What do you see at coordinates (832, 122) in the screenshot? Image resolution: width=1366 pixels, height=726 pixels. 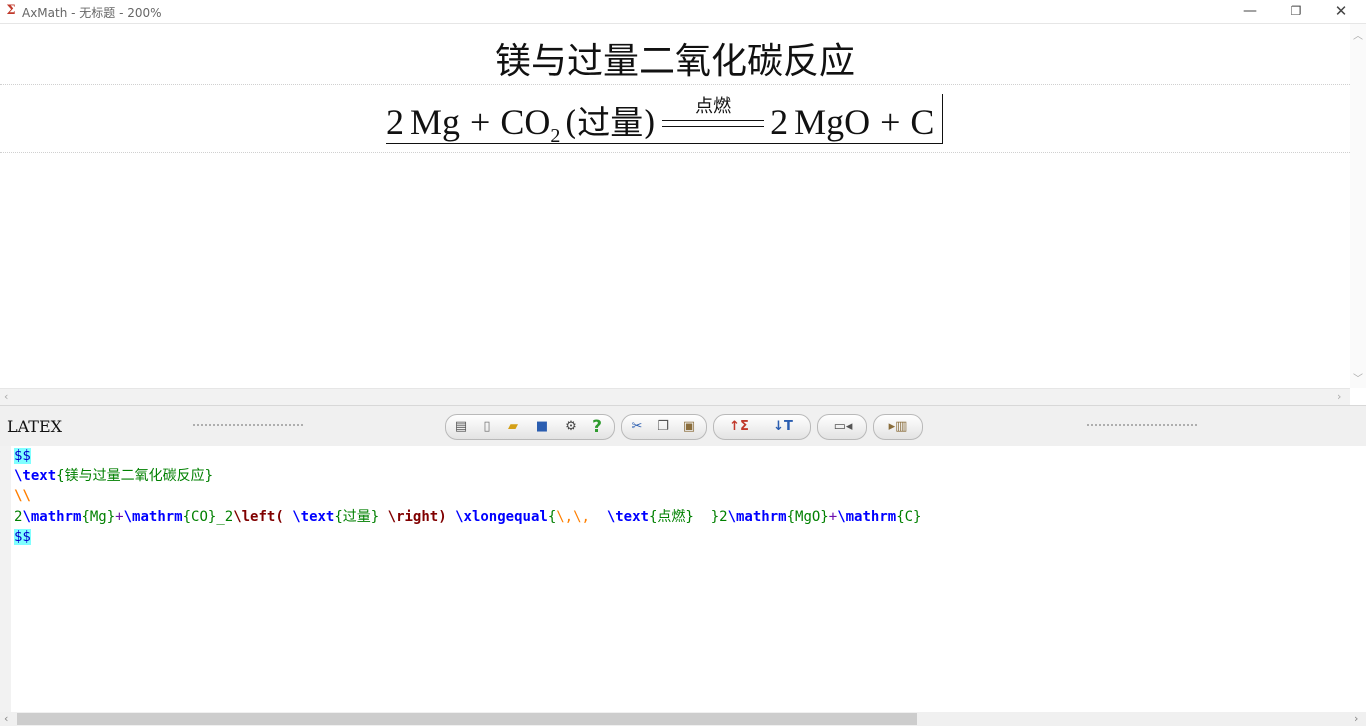 I see `eq-mgo: MgO` at bounding box center [832, 122].